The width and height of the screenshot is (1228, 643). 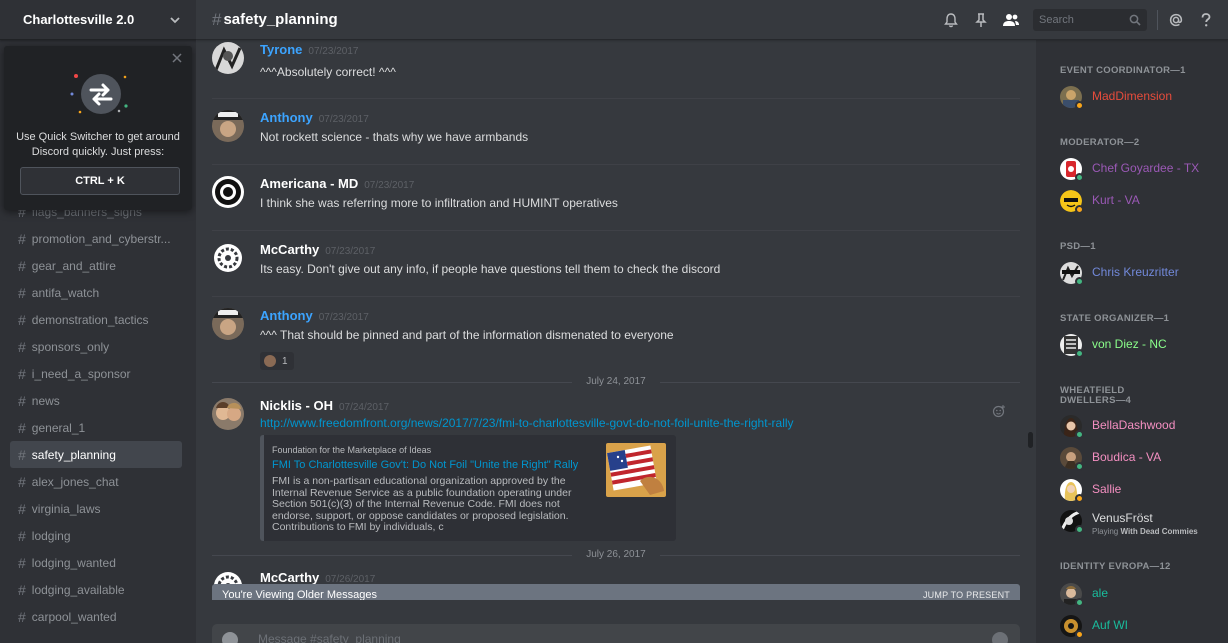 What do you see at coordinates (1107, 489) in the screenshot?
I see `member-name: Sallie` at bounding box center [1107, 489].